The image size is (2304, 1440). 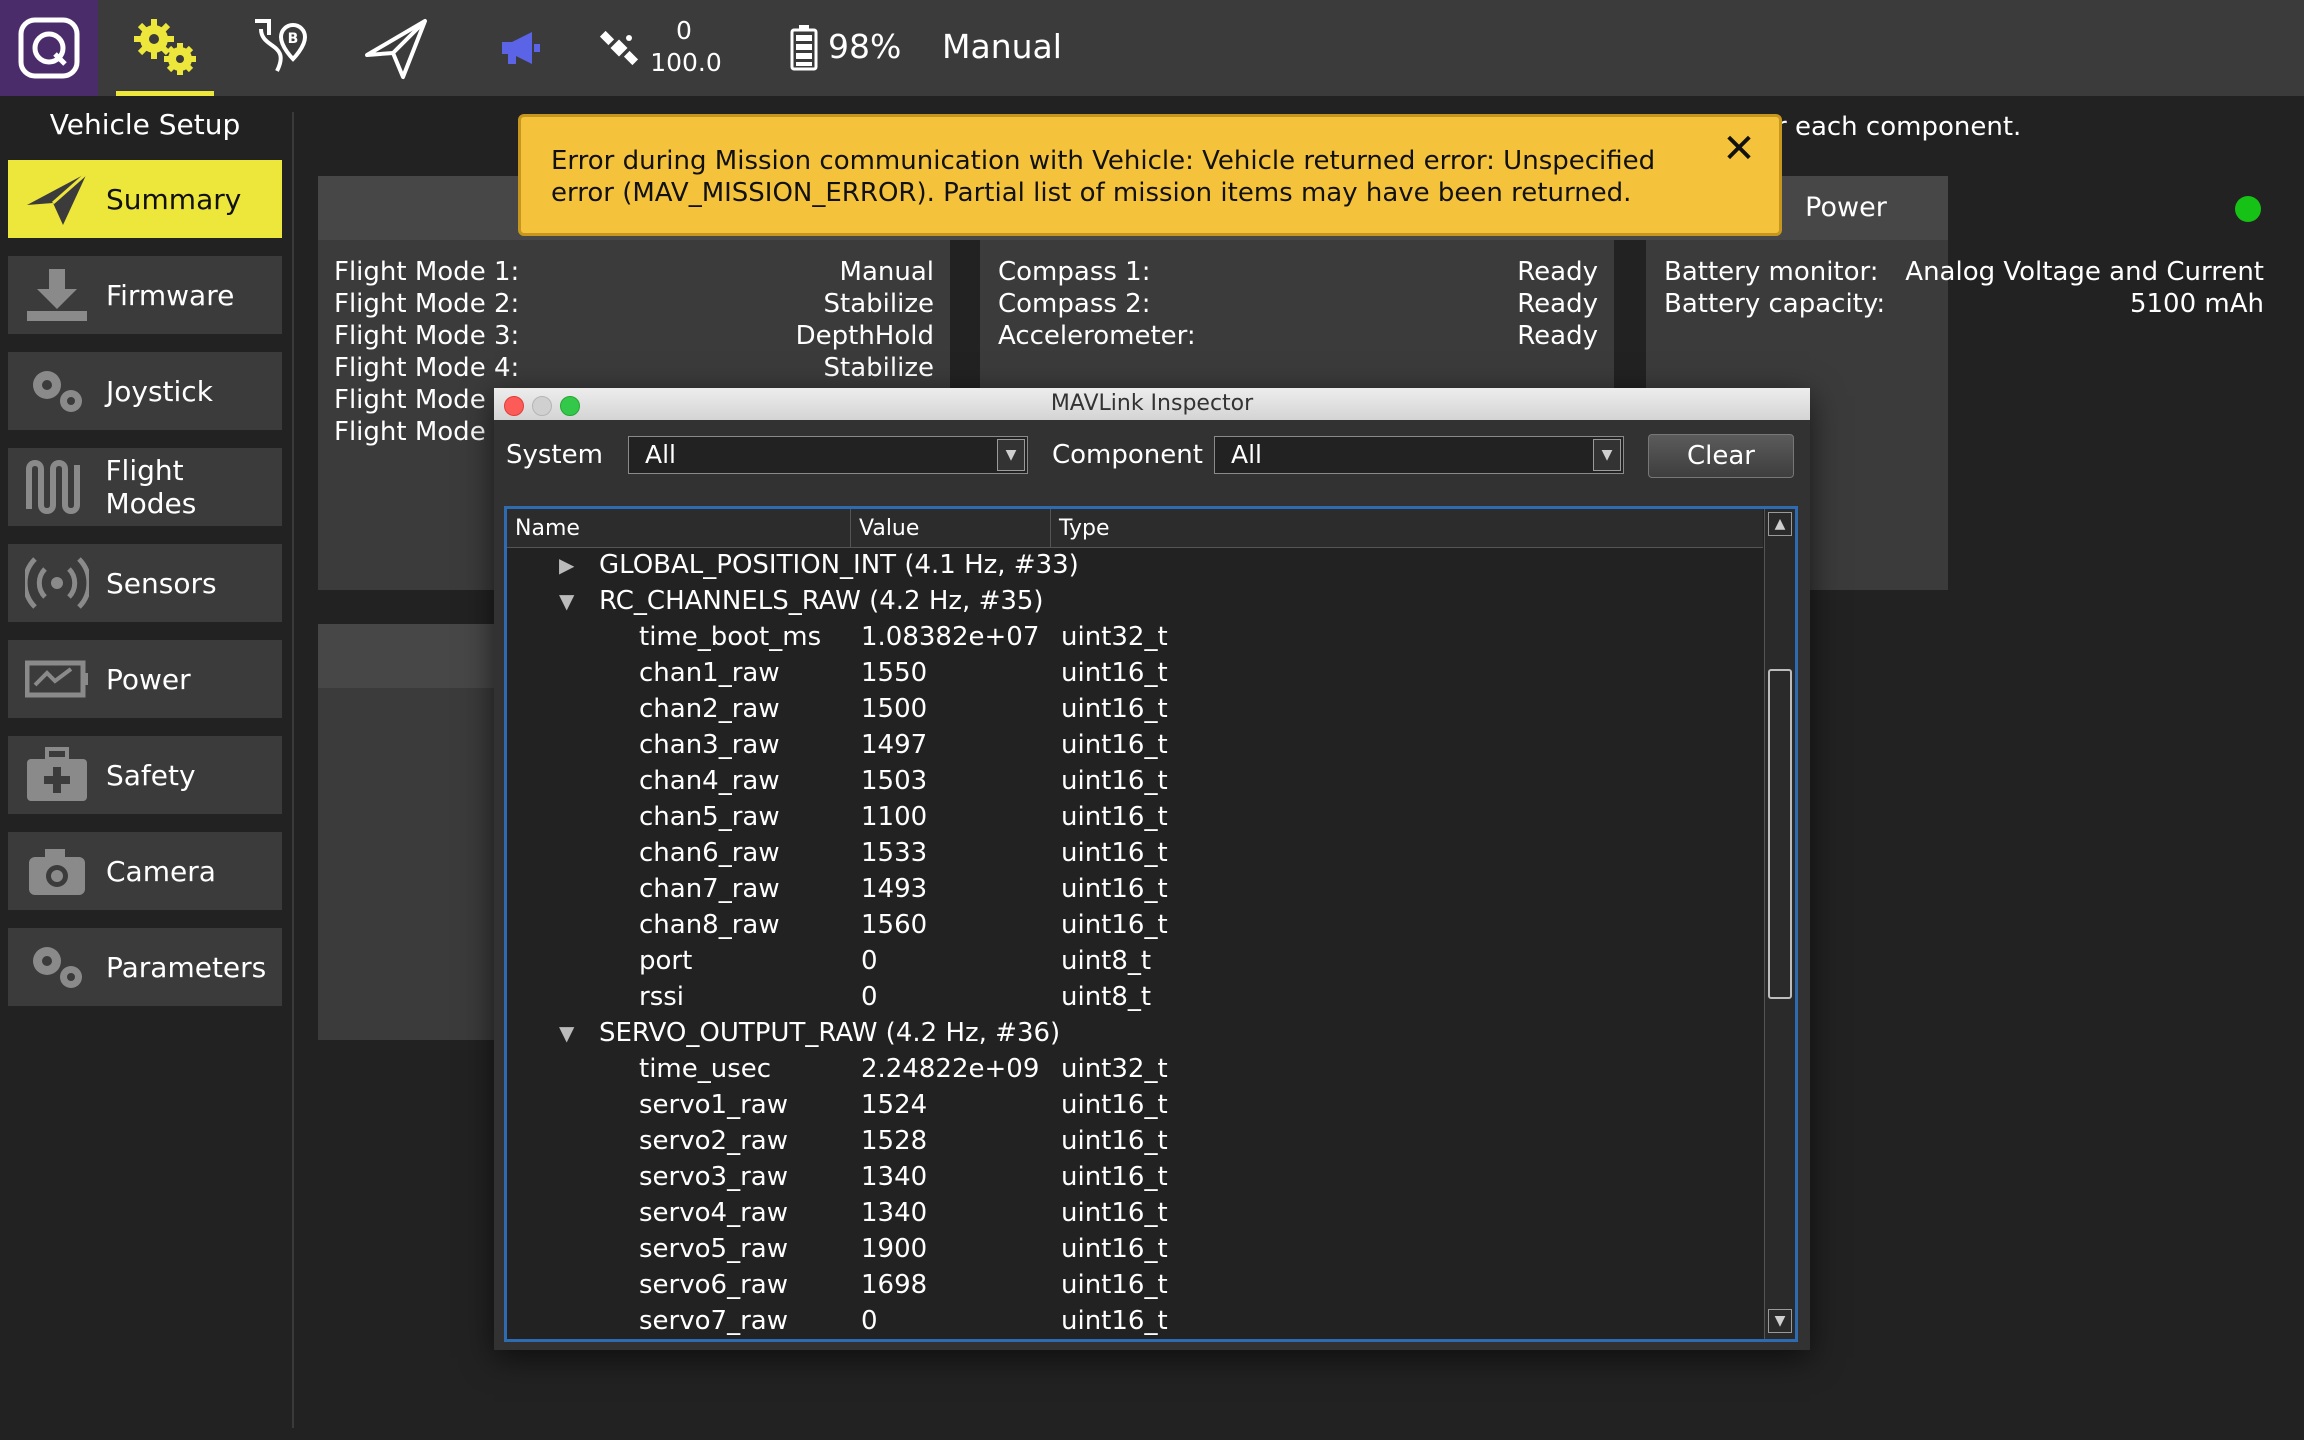 I want to click on sidebar-item-summary: Summary, so click(x=145, y=199).